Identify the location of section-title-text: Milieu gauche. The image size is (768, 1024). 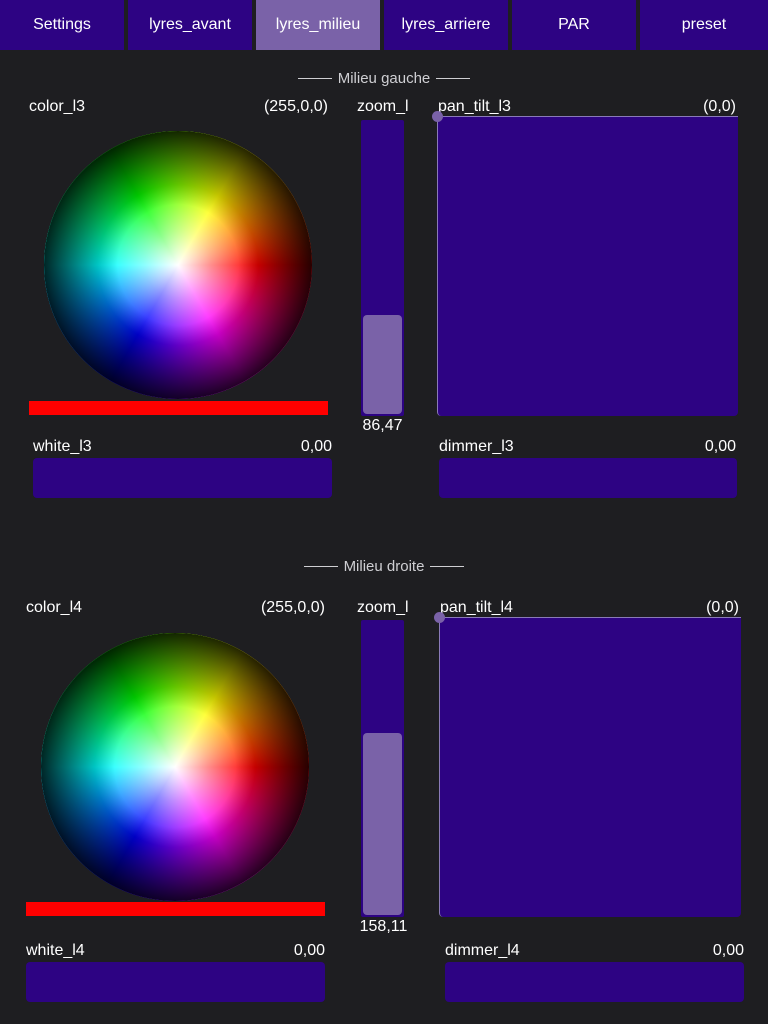
(384, 78).